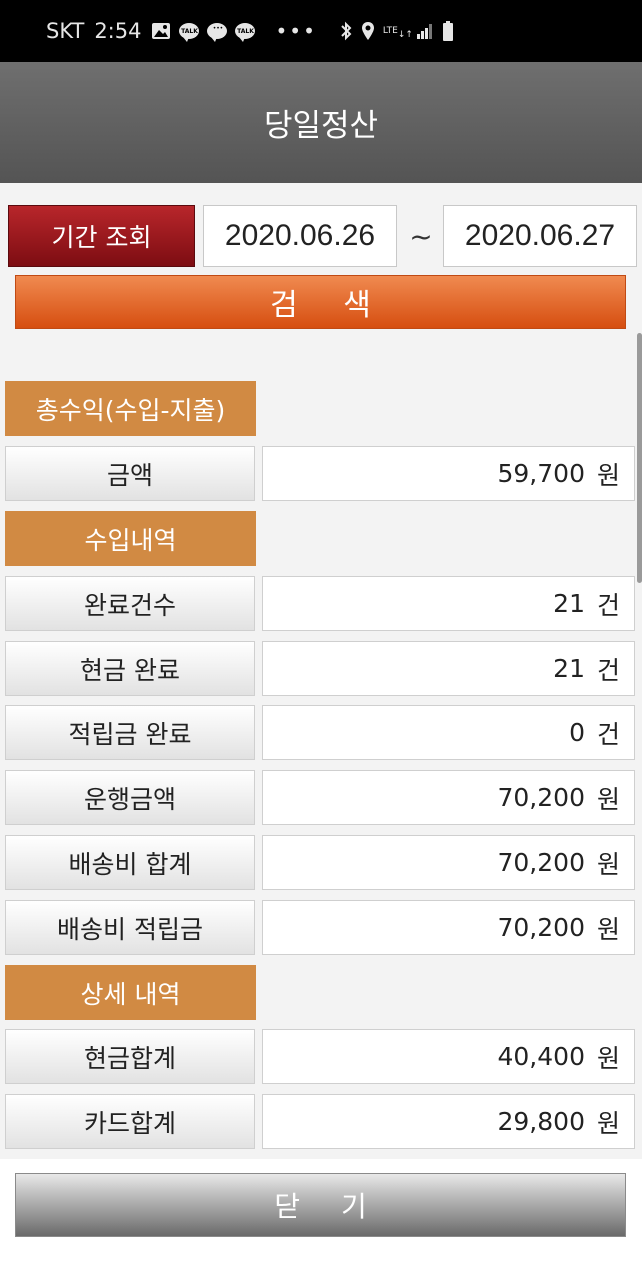 This screenshot has width=642, height=1280. Describe the element at coordinates (448, 473) in the screenshot. I see `row-value-amount: 59,700 원` at that location.